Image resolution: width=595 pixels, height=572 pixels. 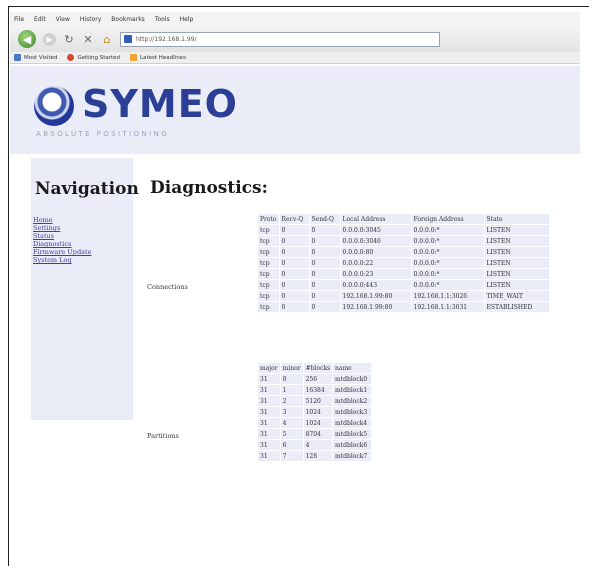 I want to click on table-cell: 0.0.0.0:23, so click(x=375, y=274).